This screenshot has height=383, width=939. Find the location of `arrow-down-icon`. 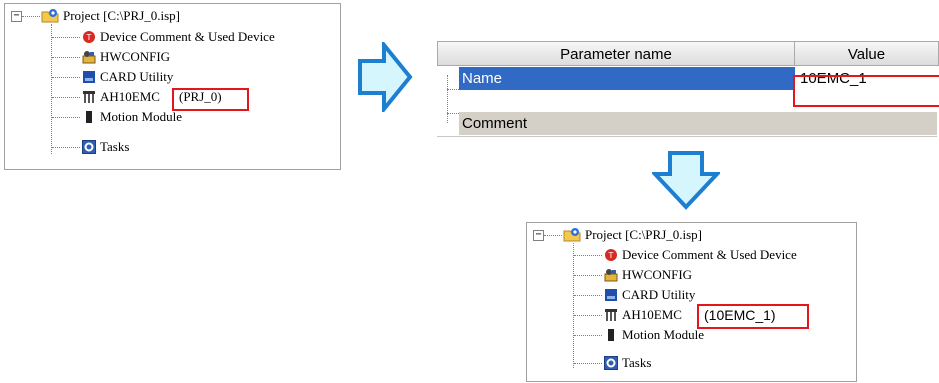

arrow-down-icon is located at coordinates (686, 180).